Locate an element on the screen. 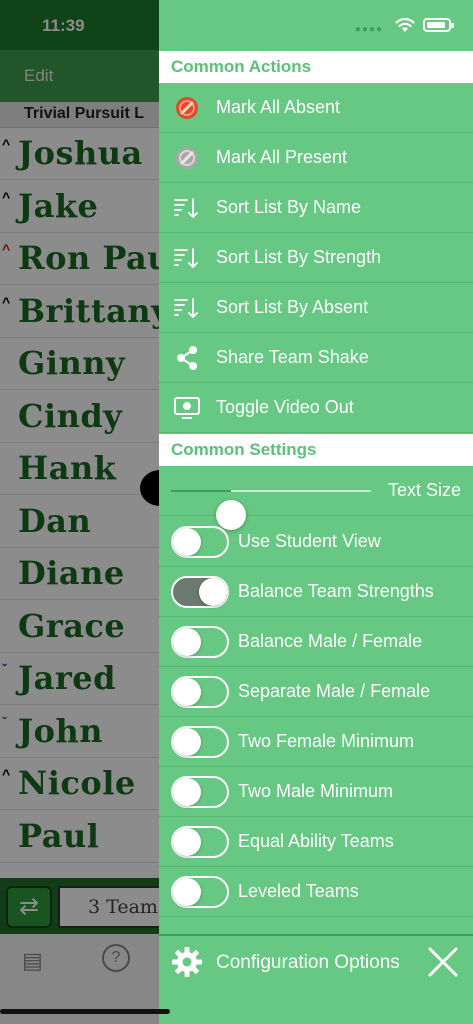 The width and height of the screenshot is (473, 1024). leveled-teams-toggle is located at coordinates (200, 892).